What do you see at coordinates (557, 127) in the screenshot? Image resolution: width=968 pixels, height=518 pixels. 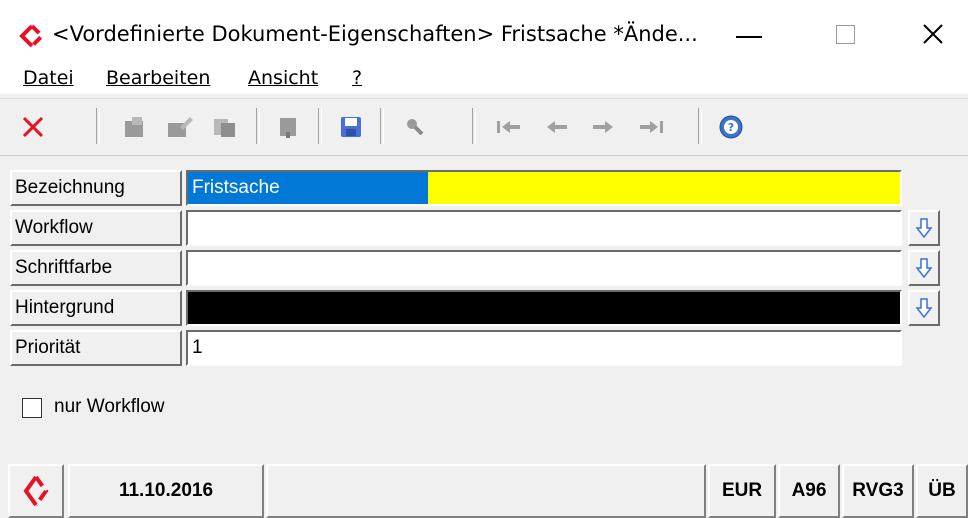 I see `prev-record-icon` at bounding box center [557, 127].